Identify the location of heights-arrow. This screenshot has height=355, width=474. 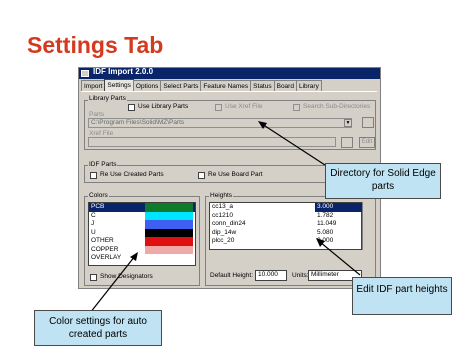
(340, 258).